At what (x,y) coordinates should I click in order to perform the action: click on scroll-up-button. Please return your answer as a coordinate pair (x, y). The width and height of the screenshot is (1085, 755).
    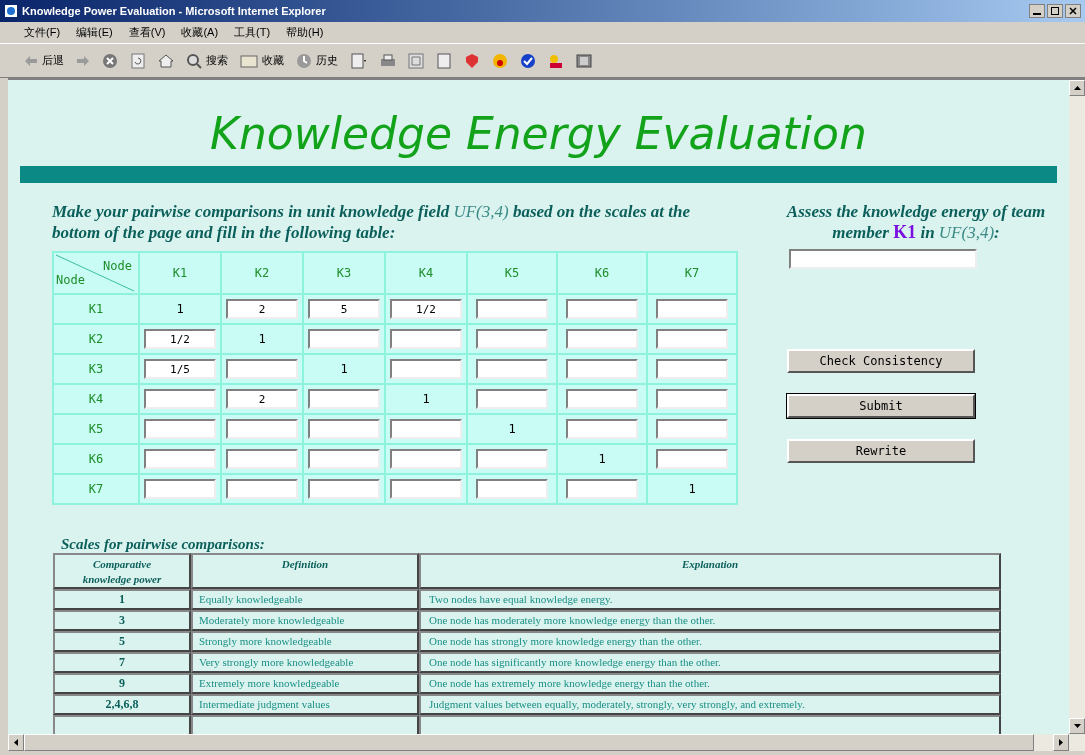
    Looking at the image, I should click on (1077, 88).